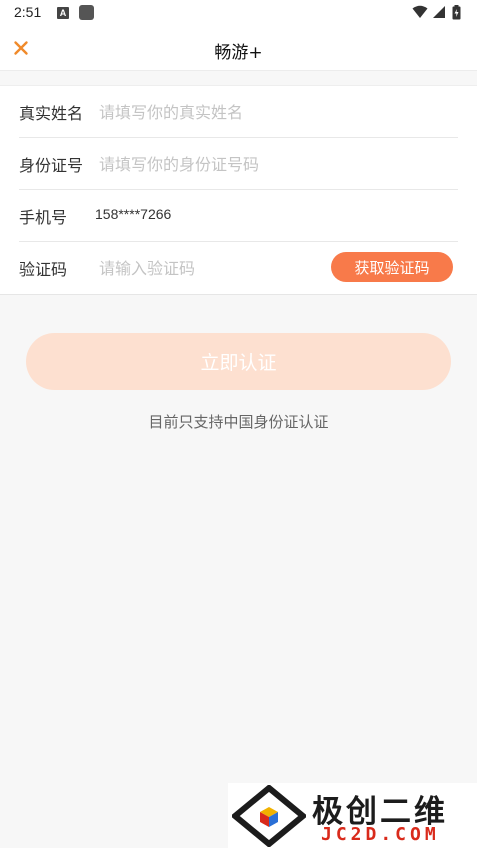 This screenshot has width=477, height=848. What do you see at coordinates (28, 12) in the screenshot?
I see `status-time: 2:51` at bounding box center [28, 12].